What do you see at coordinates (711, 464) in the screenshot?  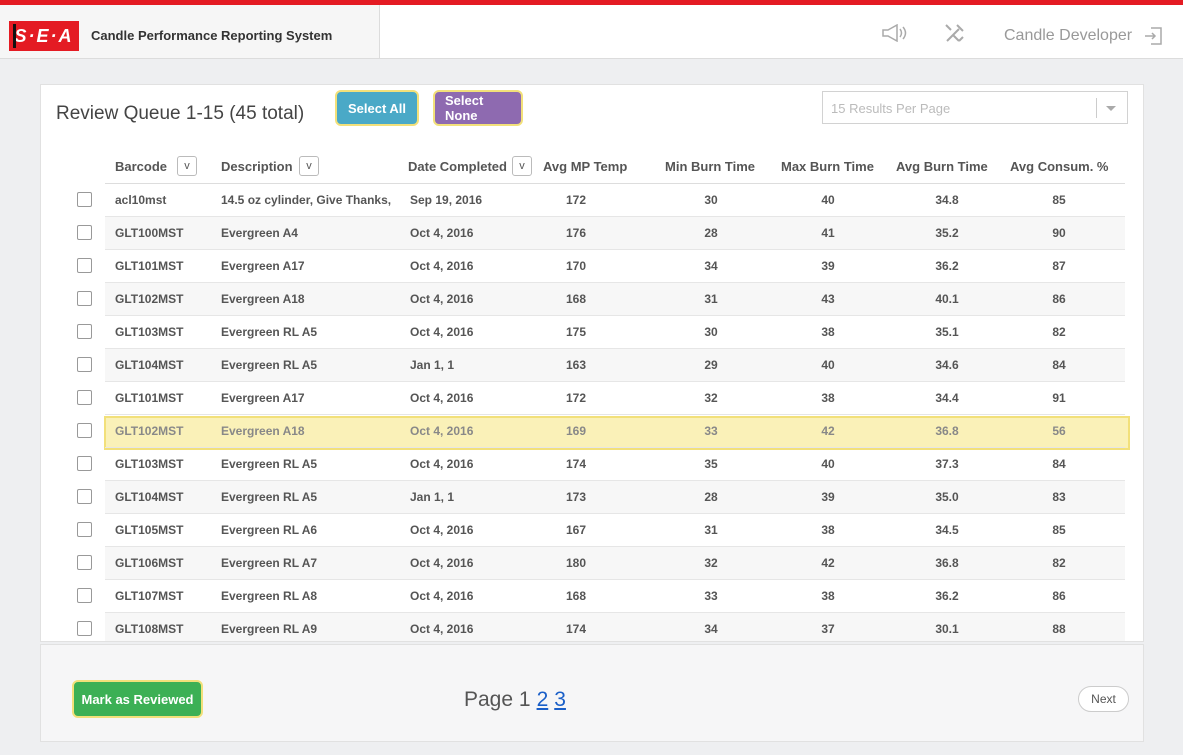 I see `min-burn-time-cell: 35` at bounding box center [711, 464].